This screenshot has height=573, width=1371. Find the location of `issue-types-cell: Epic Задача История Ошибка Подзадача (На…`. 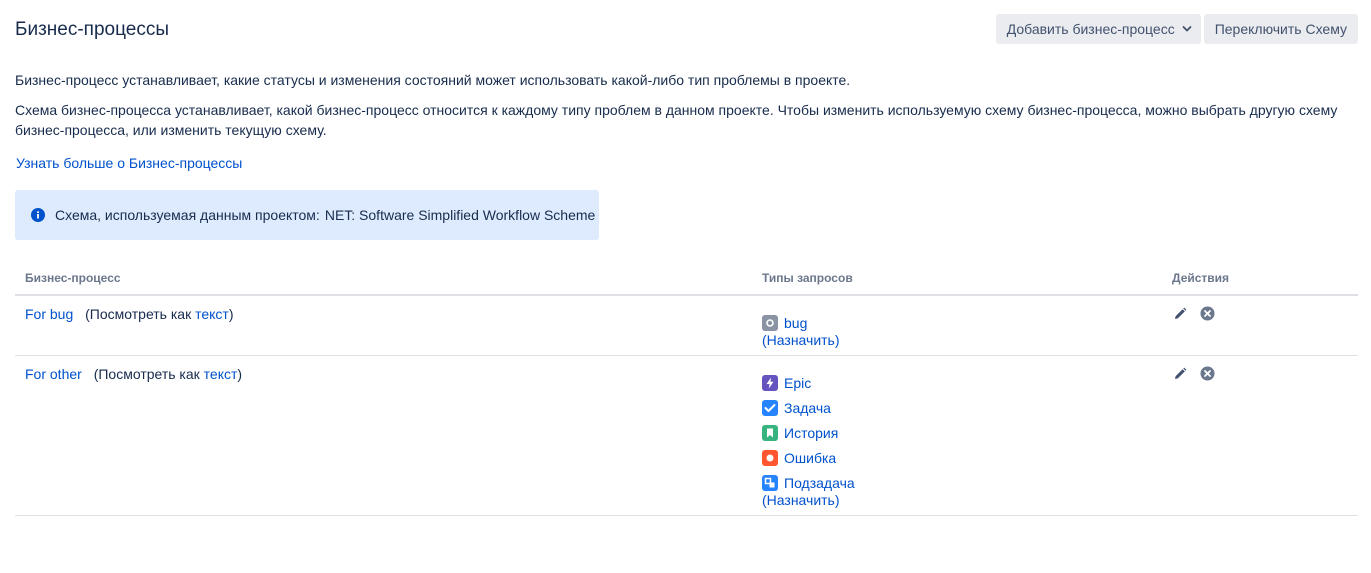

issue-types-cell: Epic Задача История Ошибка Подзадача (На… is located at coordinates (808, 439).